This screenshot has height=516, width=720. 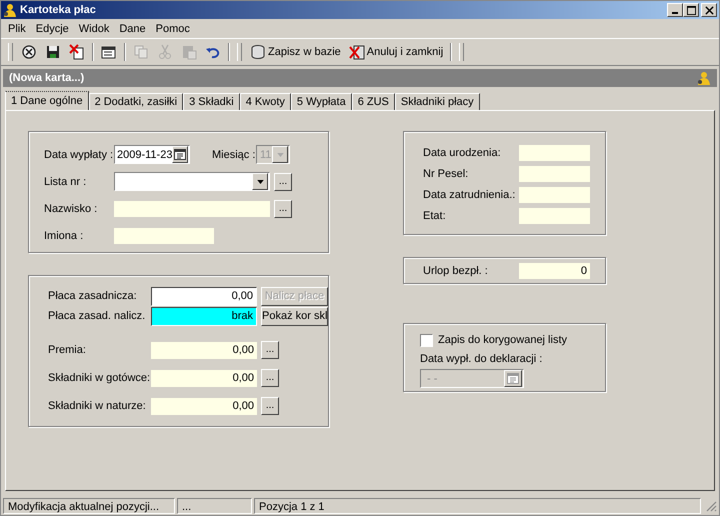 I want to click on menu-item: Plik, so click(x=17, y=28).